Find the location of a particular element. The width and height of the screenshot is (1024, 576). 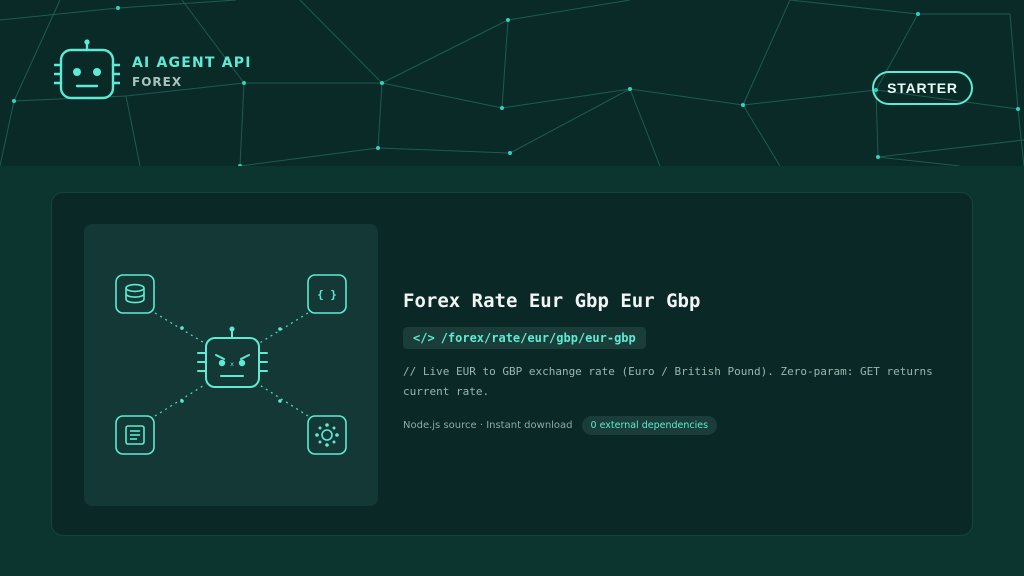

source-info: Node.js source · Instant download is located at coordinates (488, 425).